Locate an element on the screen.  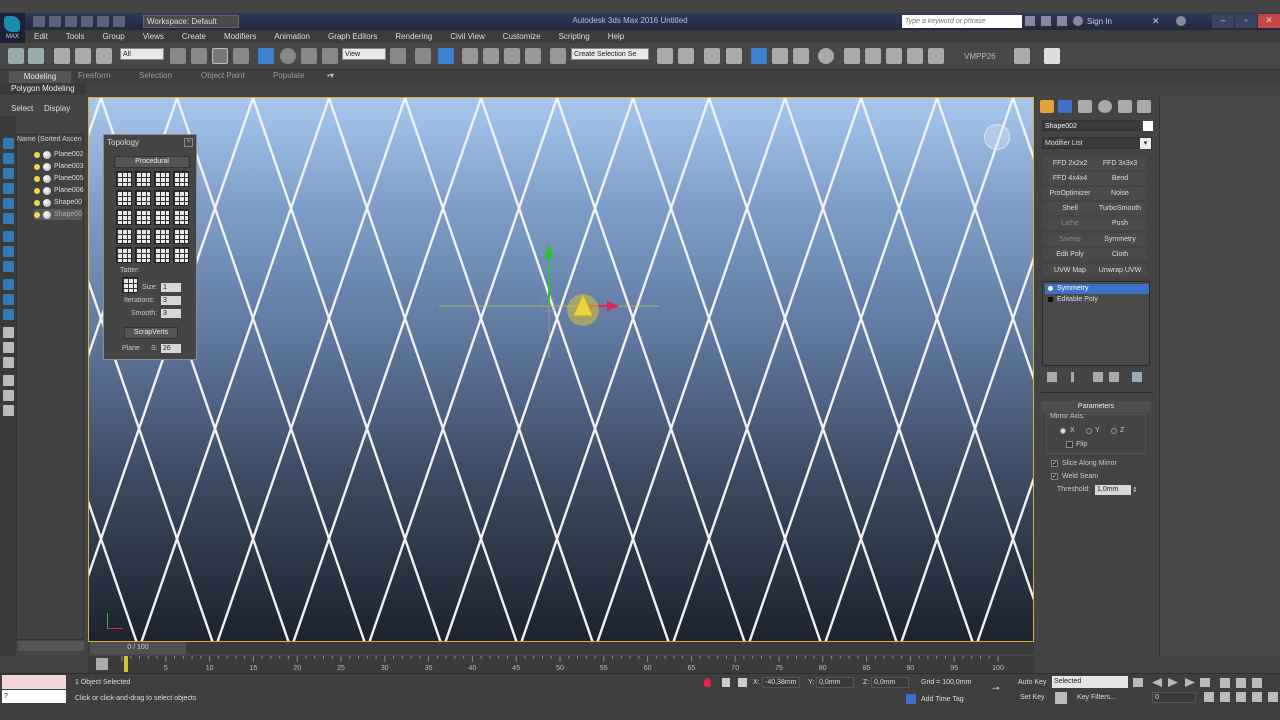
menu-graph-editors: Graph Editors is located at coordinates (352, 36).